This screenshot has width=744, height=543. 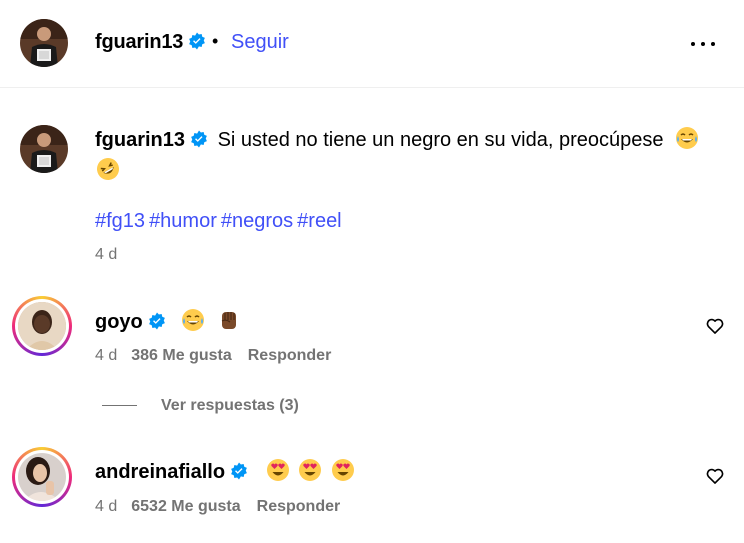 I want to click on comment-item: goyo, so click(x=168, y=321).